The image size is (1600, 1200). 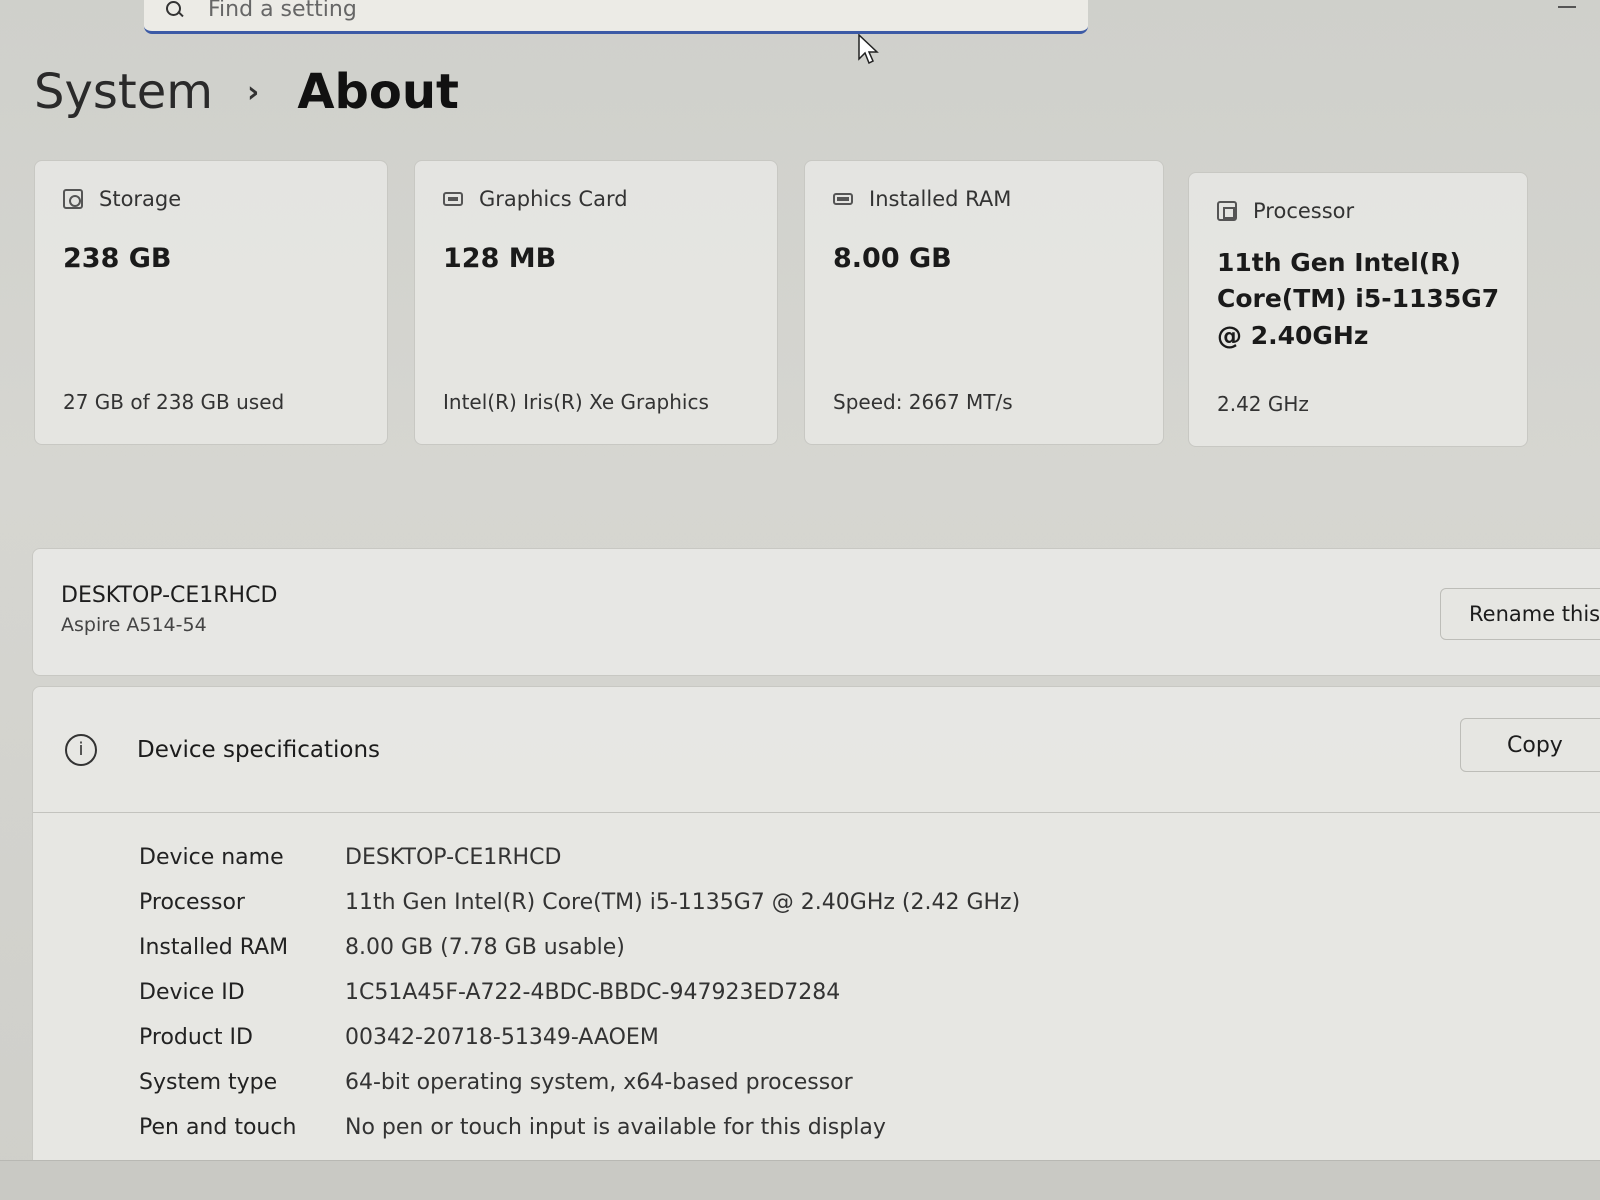 I want to click on card-title: Processor, so click(x=1304, y=211).